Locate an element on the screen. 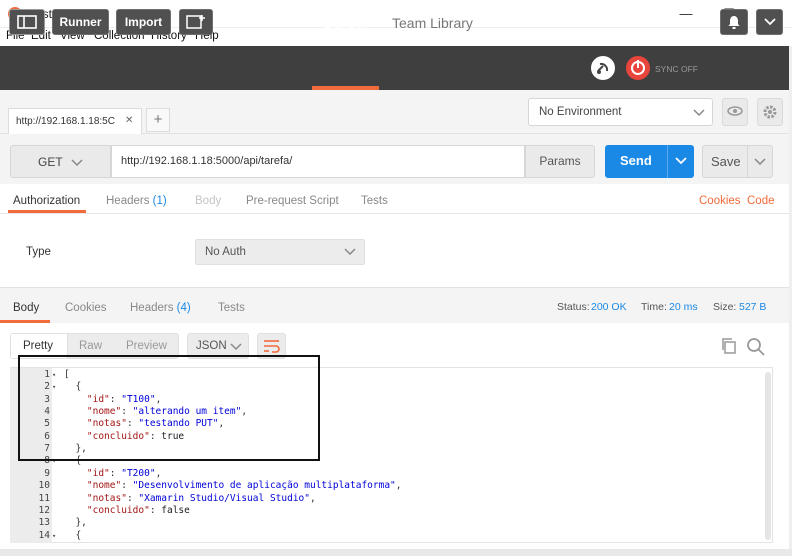 The width and height of the screenshot is (792, 556). size-value: 527 B is located at coordinates (753, 307).